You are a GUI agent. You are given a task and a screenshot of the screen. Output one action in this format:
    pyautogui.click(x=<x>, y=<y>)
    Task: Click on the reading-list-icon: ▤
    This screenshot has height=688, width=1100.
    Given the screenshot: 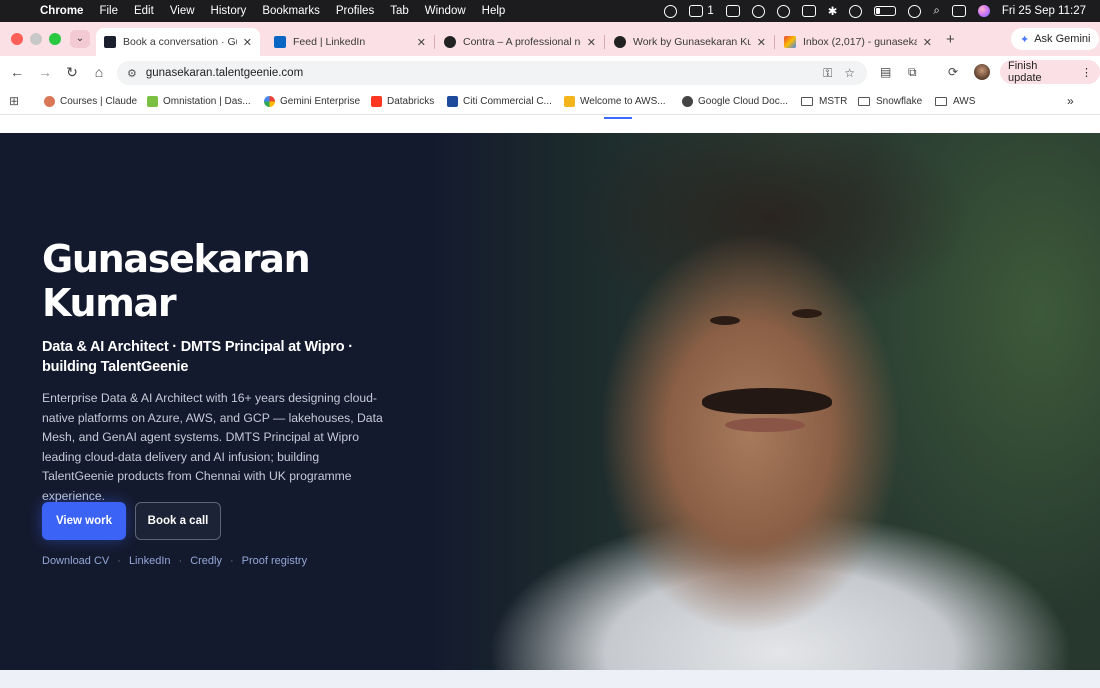 What is the action you would take?
    pyautogui.click(x=885, y=72)
    